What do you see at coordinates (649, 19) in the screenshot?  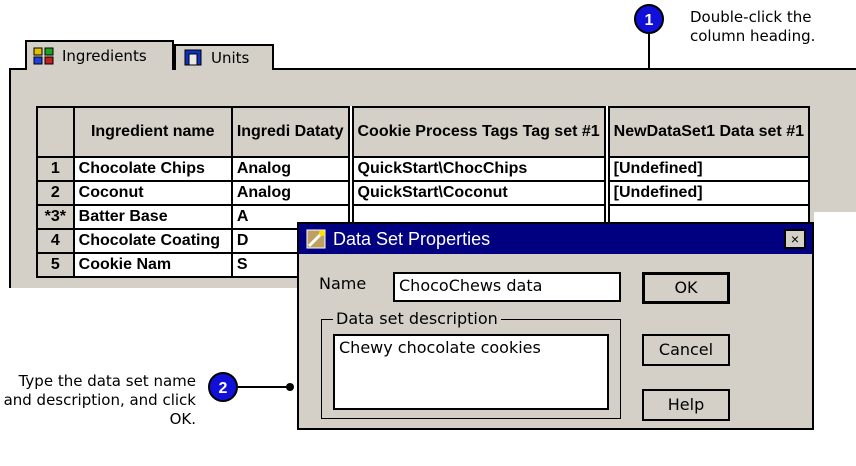 I see `step-1-badge: 1` at bounding box center [649, 19].